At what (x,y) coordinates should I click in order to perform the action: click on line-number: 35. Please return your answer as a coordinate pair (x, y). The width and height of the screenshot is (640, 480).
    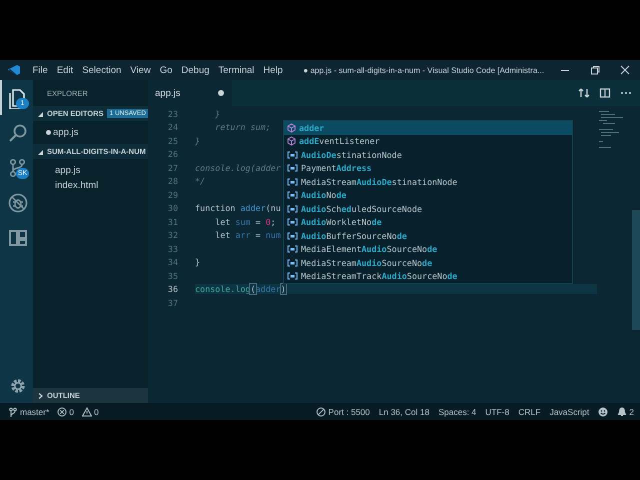
    Looking at the image, I should click on (172, 275).